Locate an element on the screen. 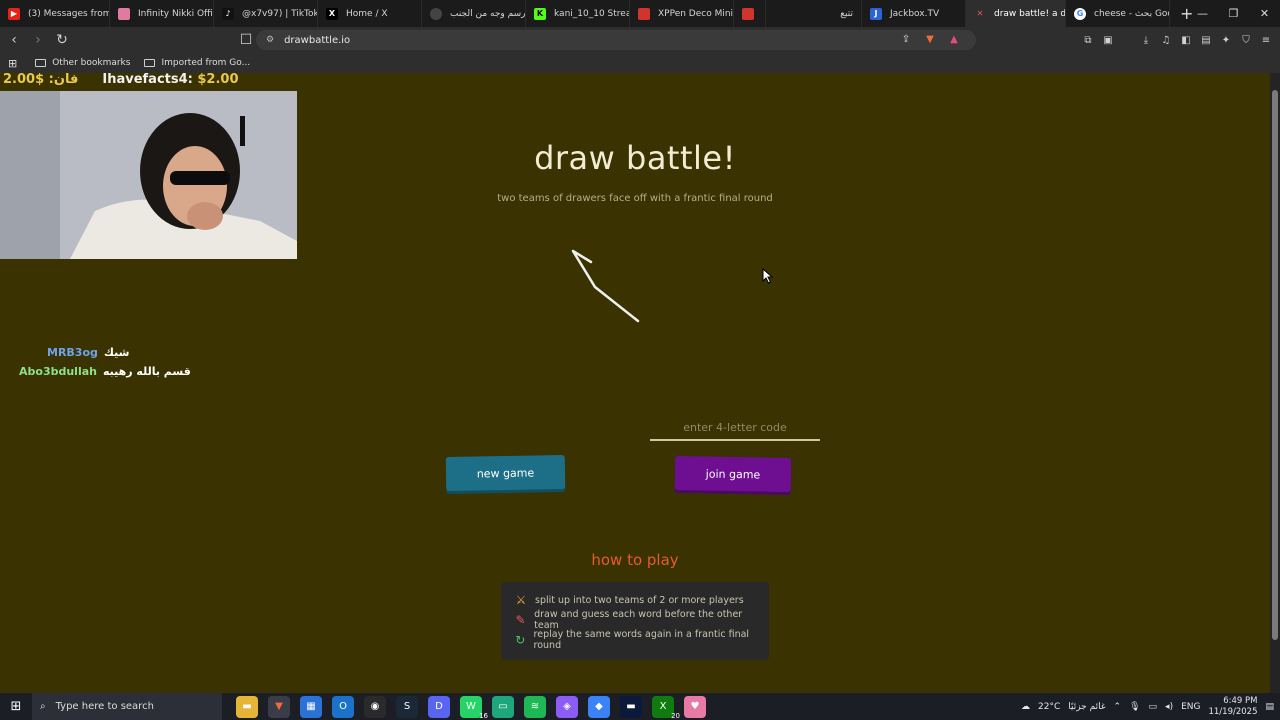  media-icon: ♫ is located at coordinates (1166, 40).